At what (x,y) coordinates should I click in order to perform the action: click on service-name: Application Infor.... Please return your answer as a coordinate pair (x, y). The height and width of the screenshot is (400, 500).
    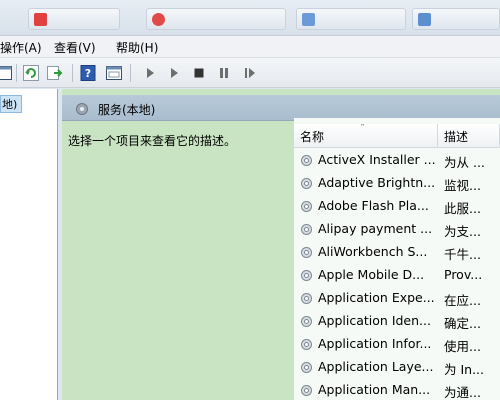
    Looking at the image, I should click on (375, 343).